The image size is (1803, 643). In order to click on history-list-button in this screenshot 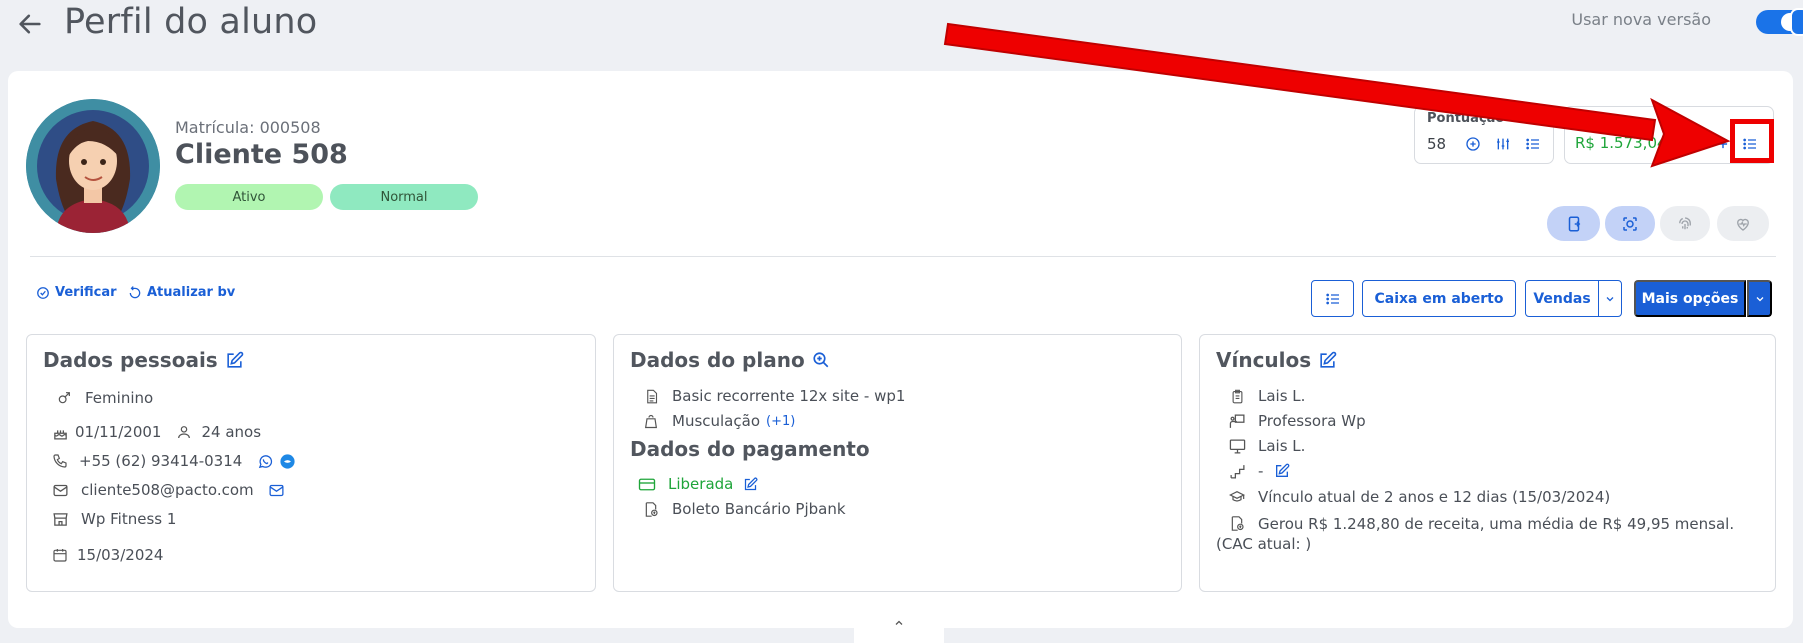, I will do `click(1332, 298)`.